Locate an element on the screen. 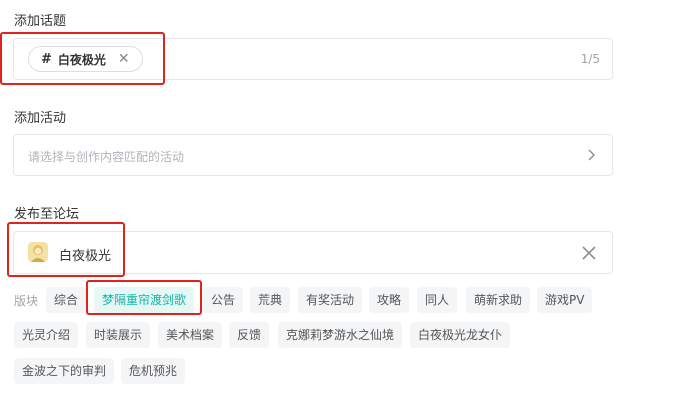 This screenshot has width=673, height=402. board-tag: 游戏PV is located at coordinates (565, 300).